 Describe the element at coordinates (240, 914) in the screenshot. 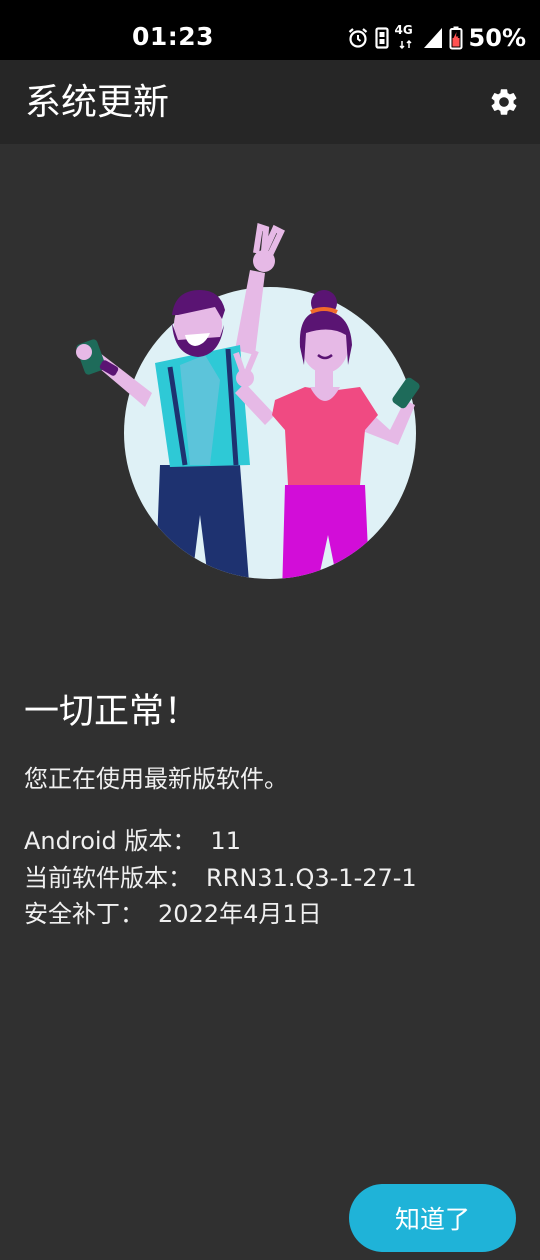

I see `security-patch-value: 2022年4月1日` at that location.